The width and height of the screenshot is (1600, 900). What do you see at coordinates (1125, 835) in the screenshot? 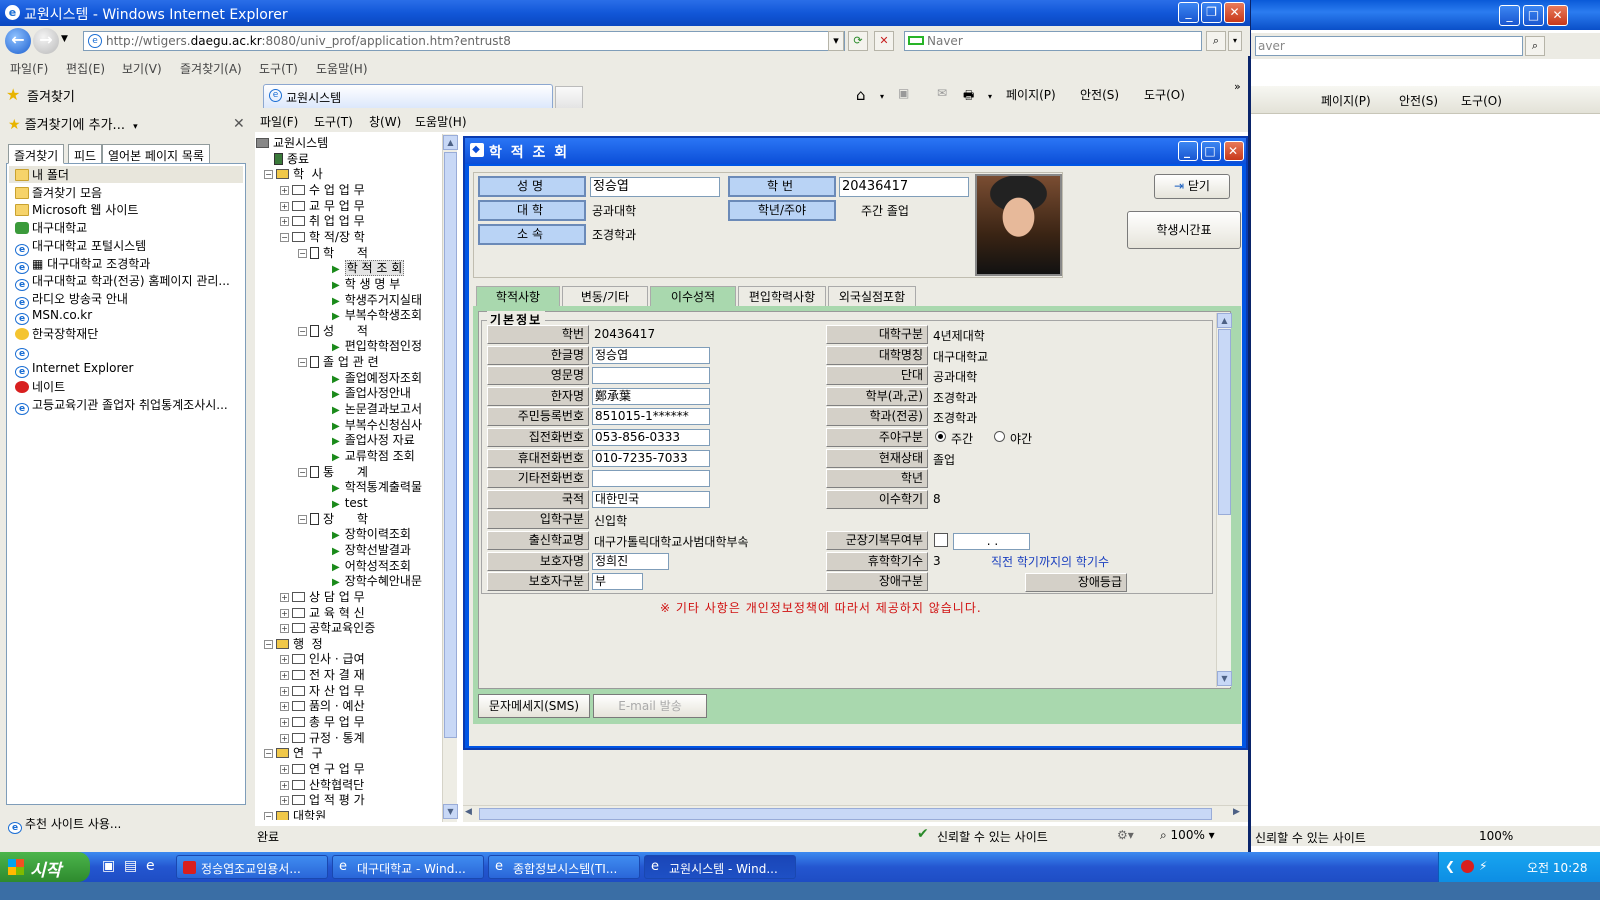
I see `protected-mode-icon: ⚙▾` at bounding box center [1125, 835].